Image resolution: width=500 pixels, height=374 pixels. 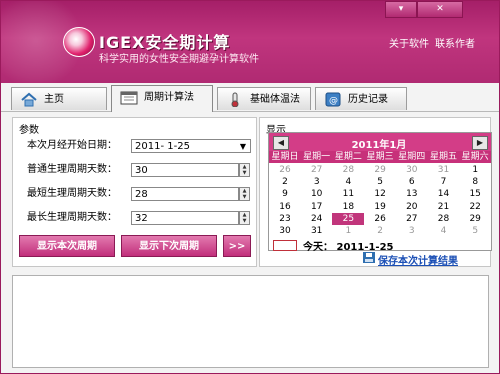 I want to click on calendar-day-cell: 19, so click(x=380, y=207).